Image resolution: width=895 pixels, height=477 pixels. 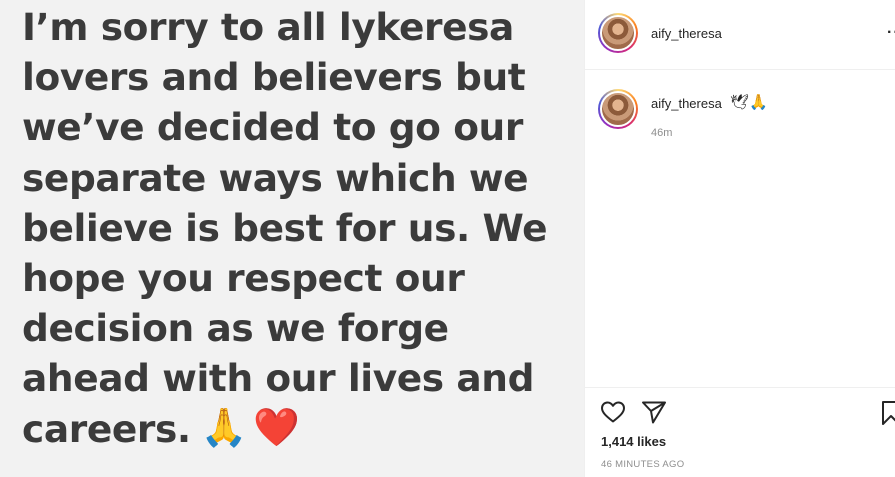 What do you see at coordinates (749, 102) in the screenshot?
I see `caption-emojis: 🕊🙏` at bounding box center [749, 102].